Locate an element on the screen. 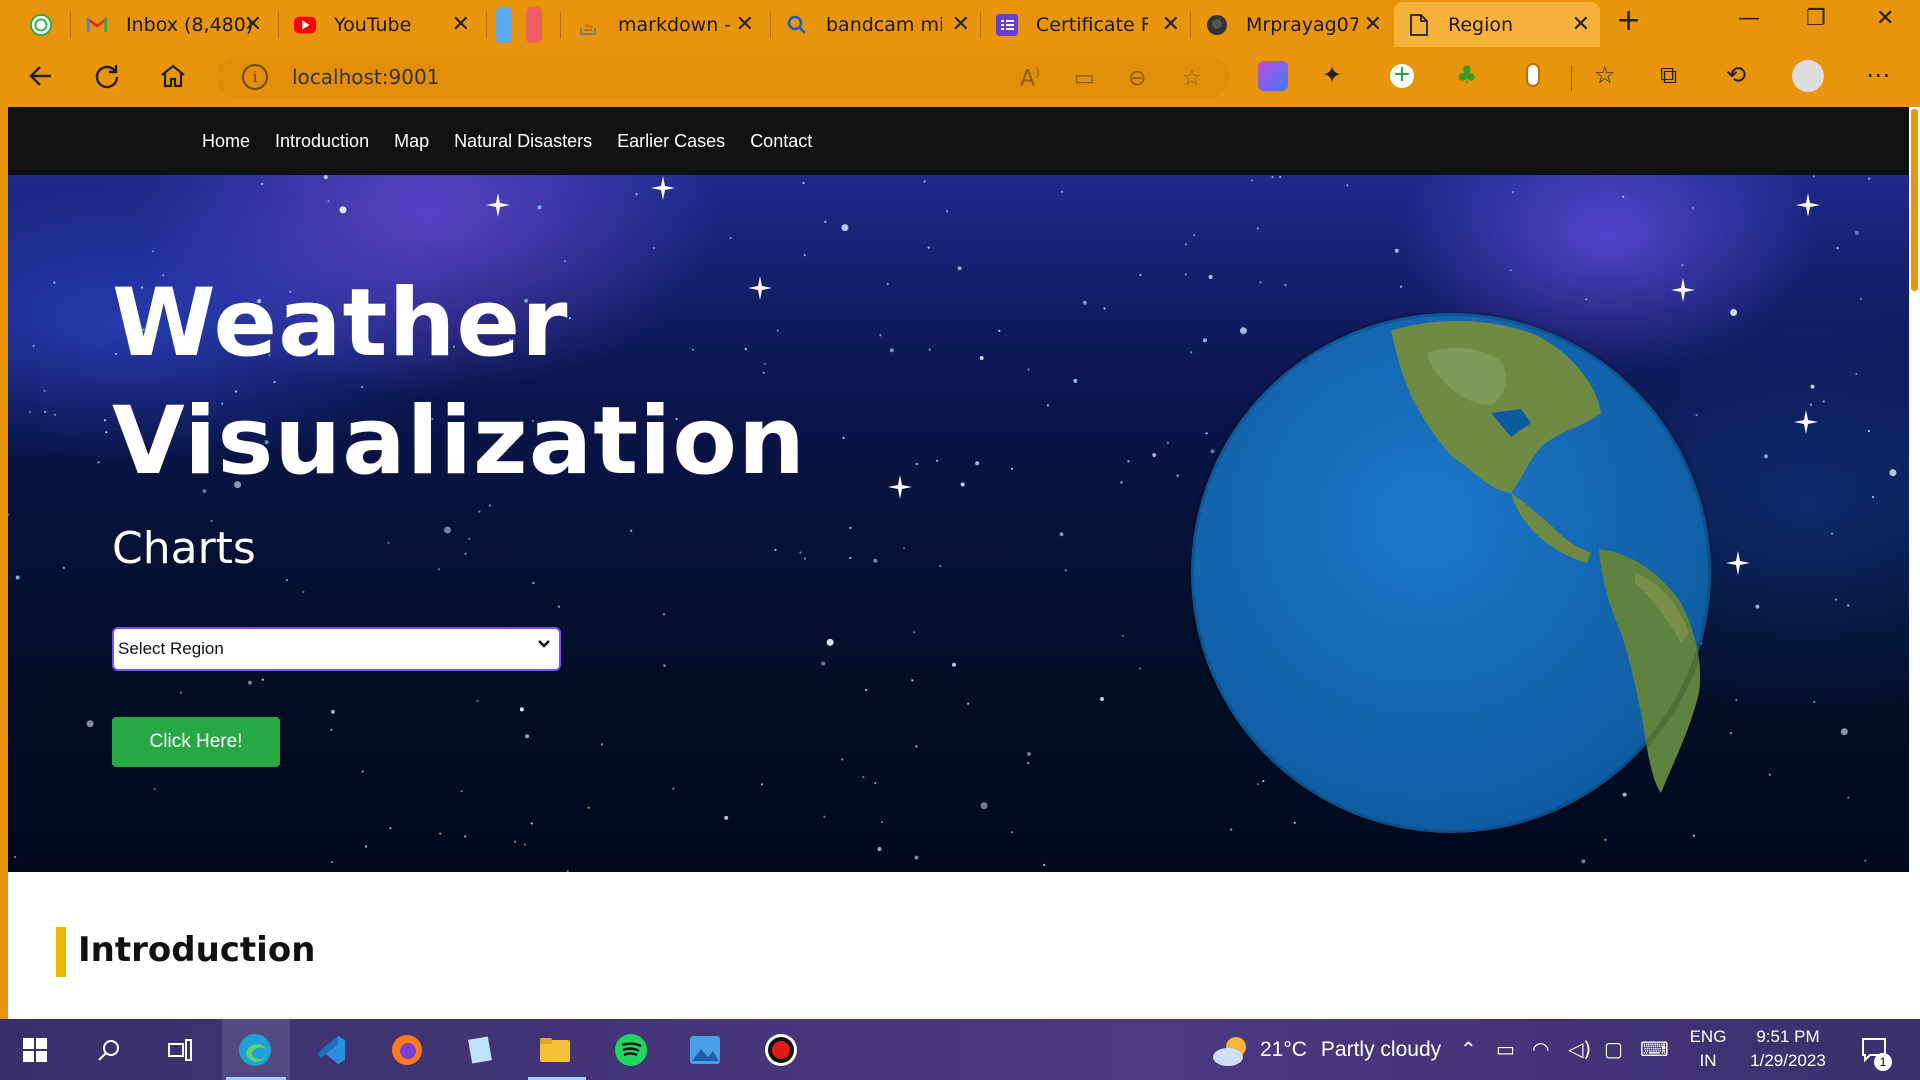 This screenshot has height=1080, width=1920. profile-avatar is located at coordinates (1808, 76).